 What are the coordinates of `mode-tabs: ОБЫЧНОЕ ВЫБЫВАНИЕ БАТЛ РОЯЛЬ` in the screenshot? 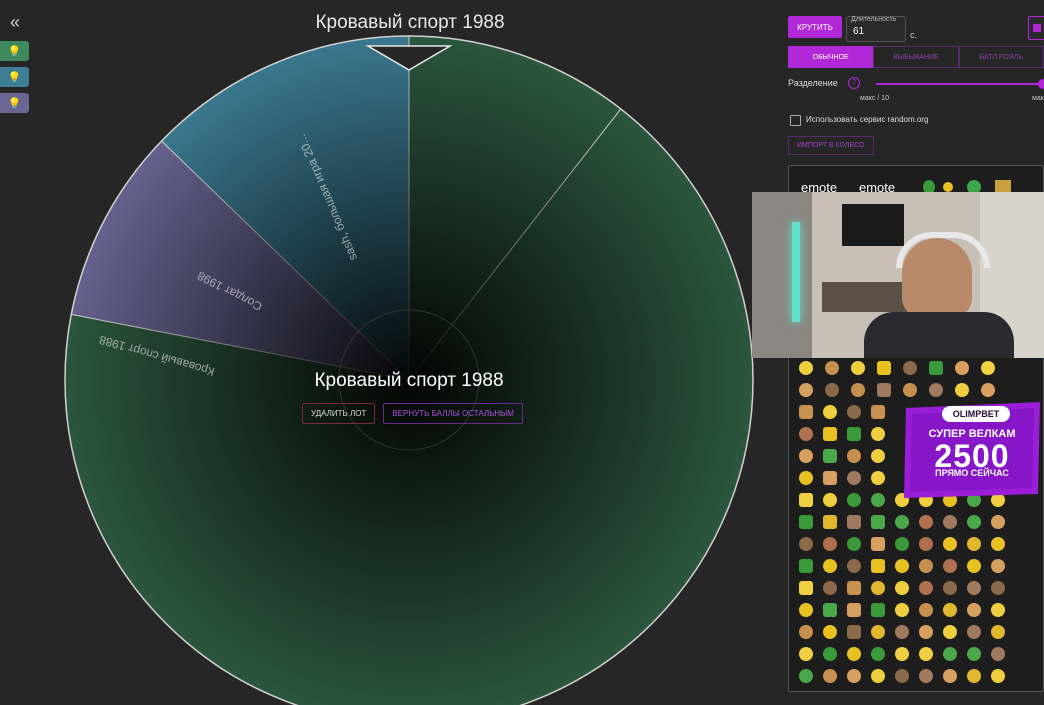 It's located at (916, 57).